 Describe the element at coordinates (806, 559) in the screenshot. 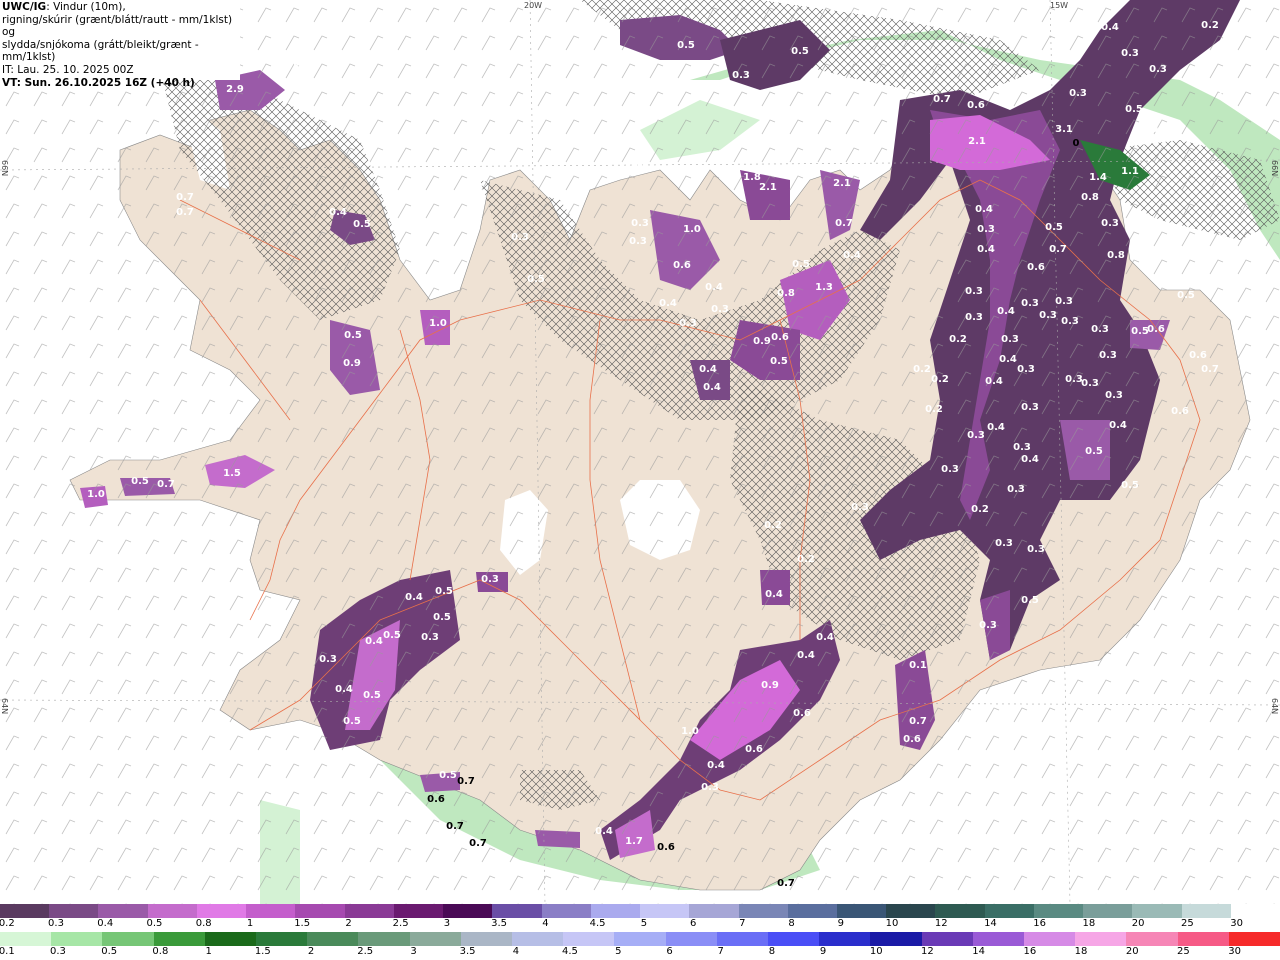

I see `snow-value-label: 0.2` at that location.